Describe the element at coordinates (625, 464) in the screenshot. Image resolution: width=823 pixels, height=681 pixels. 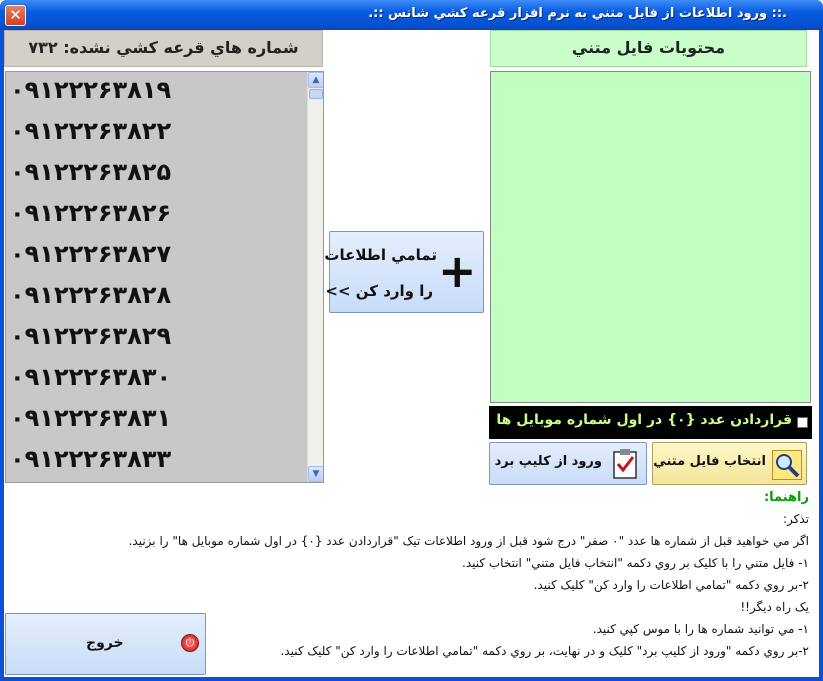
I see `clipboard-check-icon` at that location.